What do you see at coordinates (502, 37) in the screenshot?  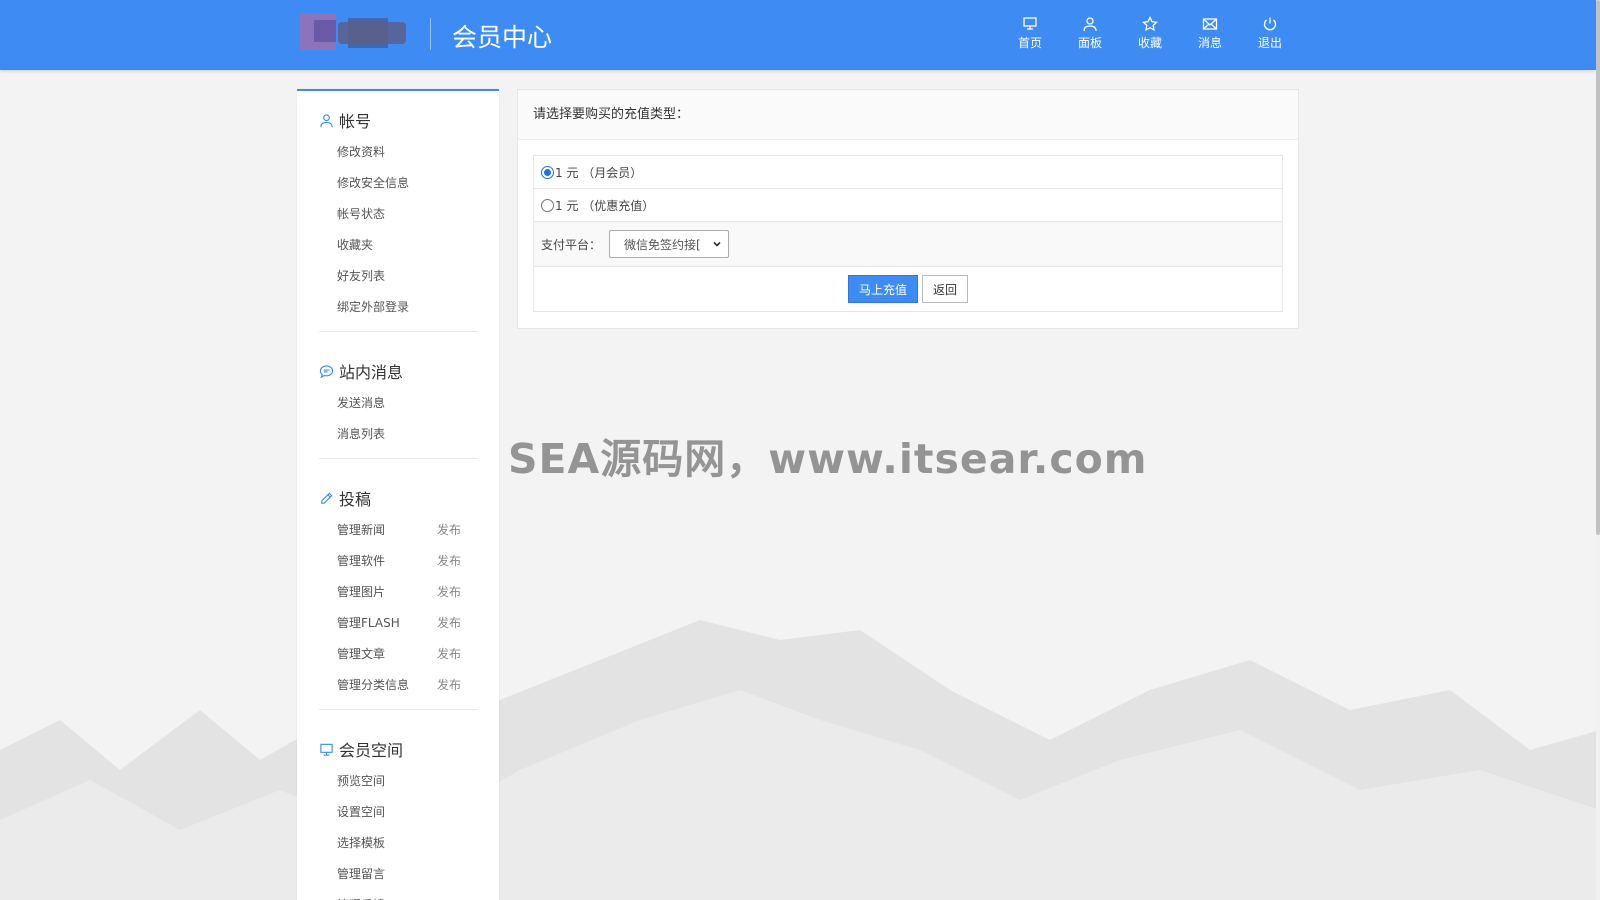 I see `page-title: 会员中心` at bounding box center [502, 37].